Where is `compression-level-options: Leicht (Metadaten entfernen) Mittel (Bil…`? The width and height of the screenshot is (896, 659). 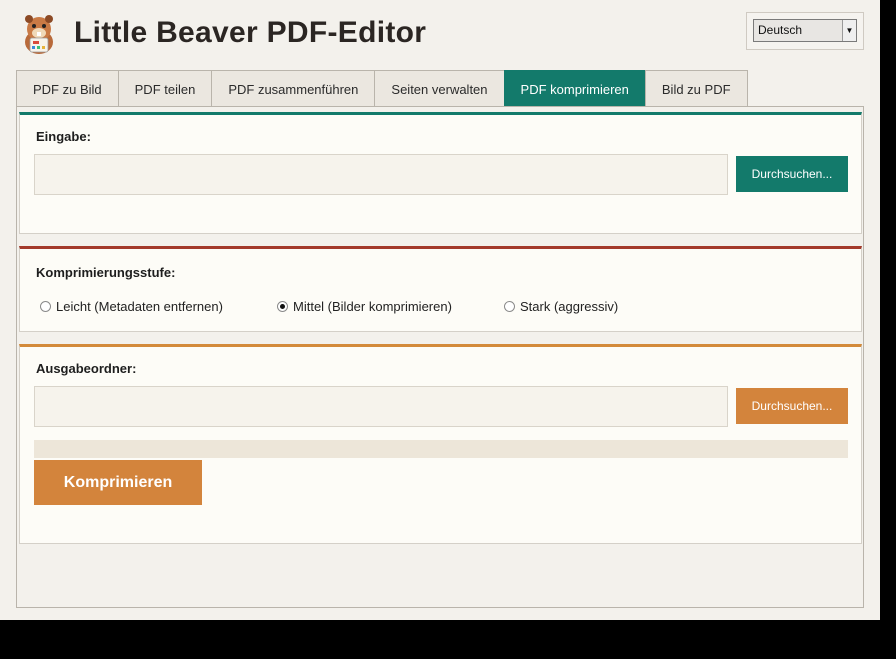 compression-level-options: Leicht (Metadaten entfernen) Mittel (Bil… is located at coordinates (329, 306).